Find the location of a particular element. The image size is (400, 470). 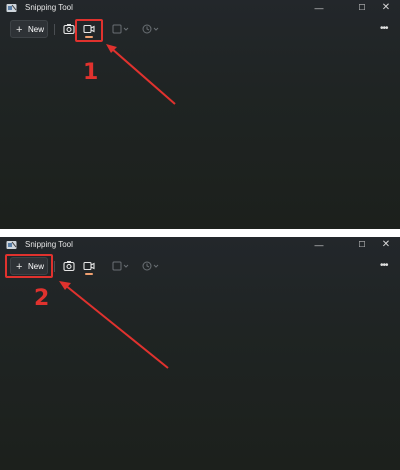

panel-divider is located at coordinates (200, 233).